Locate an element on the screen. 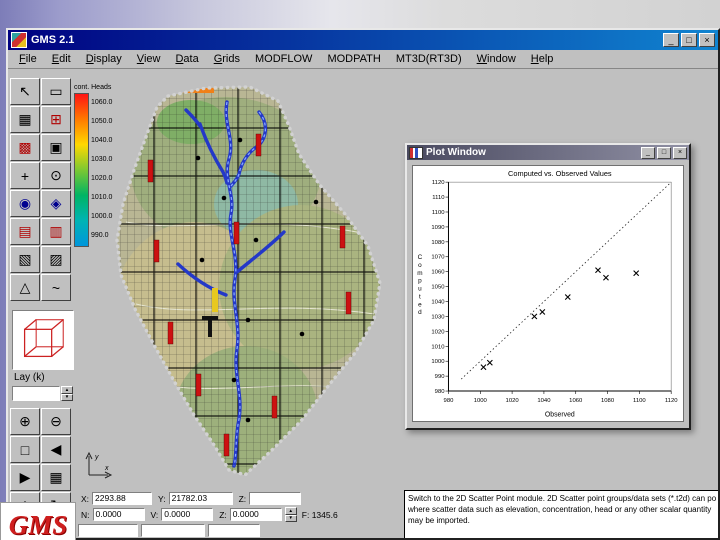 The image size is (720, 540). grid-frame-tool: ▦ is located at coordinates (25, 119).